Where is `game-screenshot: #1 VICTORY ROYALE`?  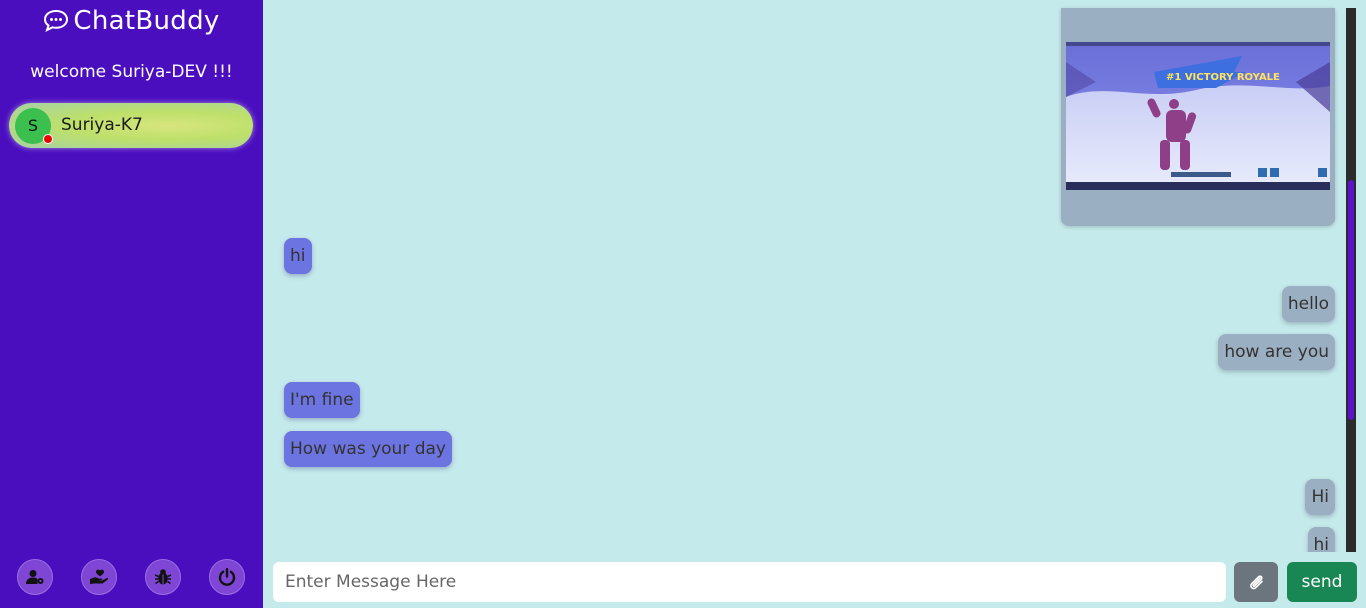
game-screenshot: #1 VICTORY ROYALE is located at coordinates (1198, 116).